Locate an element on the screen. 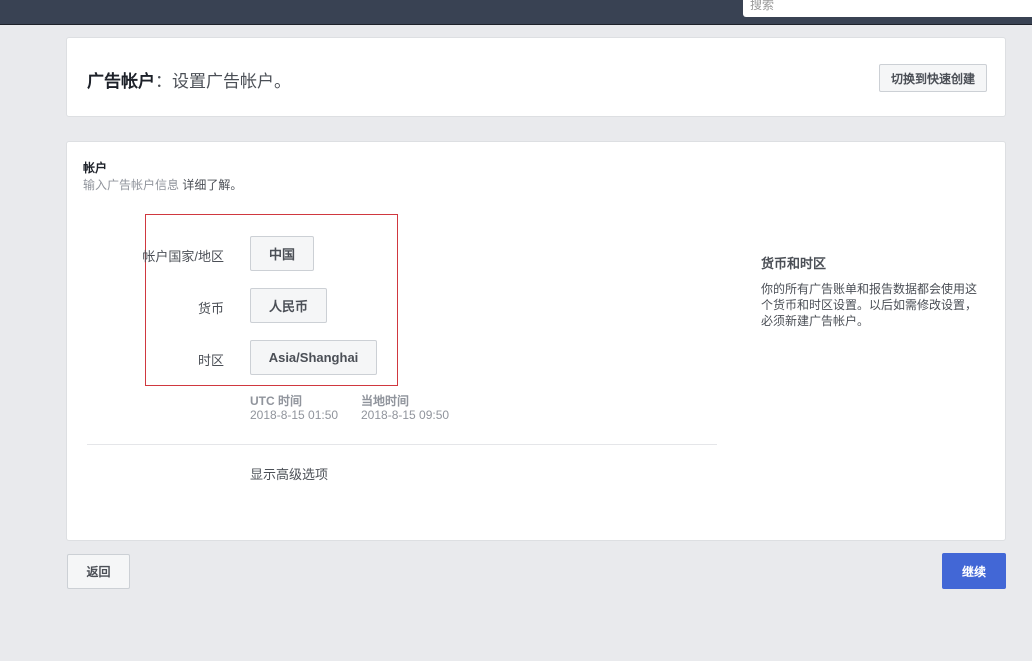  country-label: 帐户国家/地区 is located at coordinates (183, 256).